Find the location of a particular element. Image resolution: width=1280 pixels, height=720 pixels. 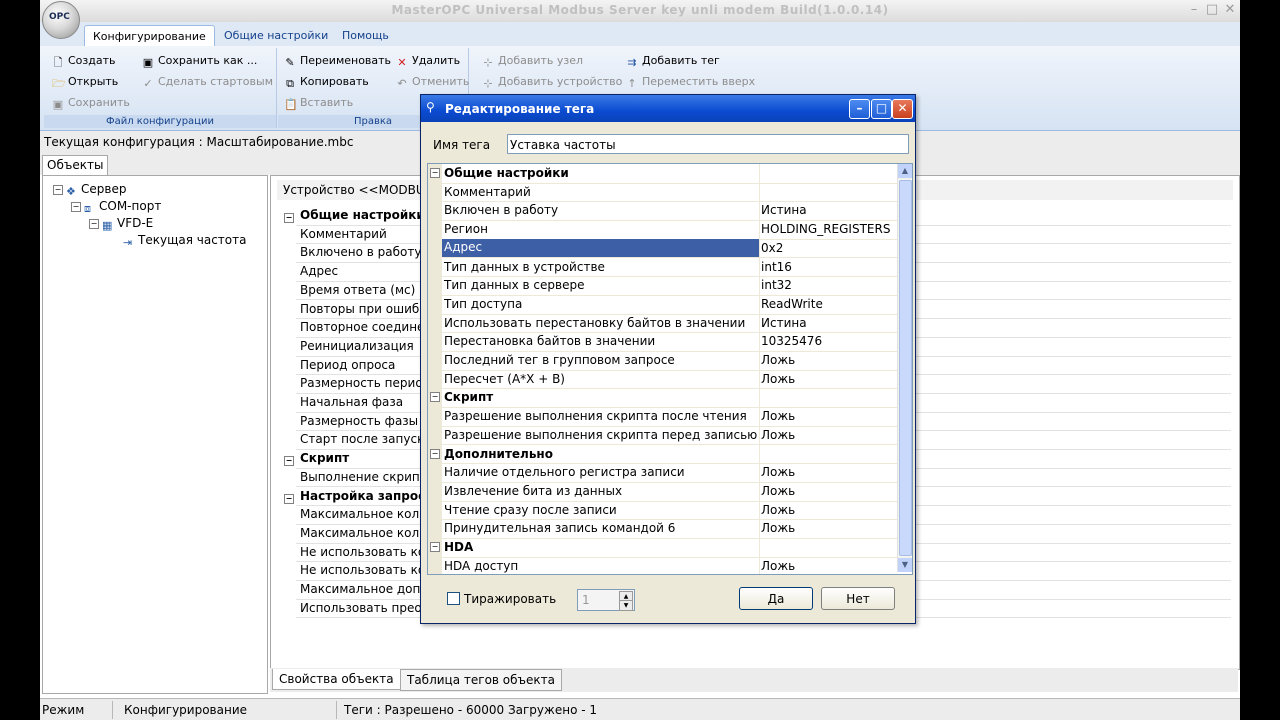

tag-property-category: − HDA is located at coordinates (663, 548).